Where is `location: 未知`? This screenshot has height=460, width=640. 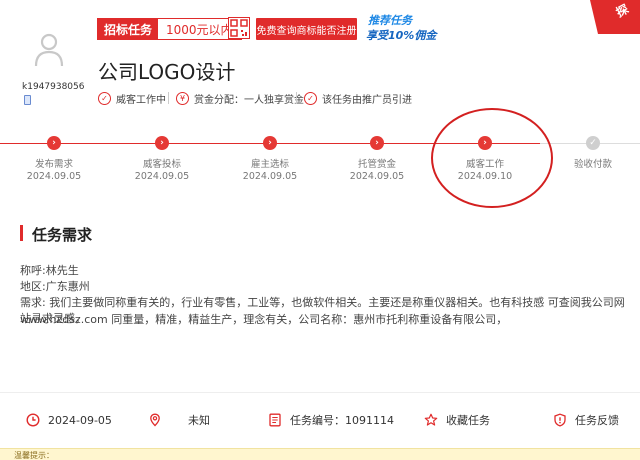 location: 未知 is located at coordinates (179, 420).